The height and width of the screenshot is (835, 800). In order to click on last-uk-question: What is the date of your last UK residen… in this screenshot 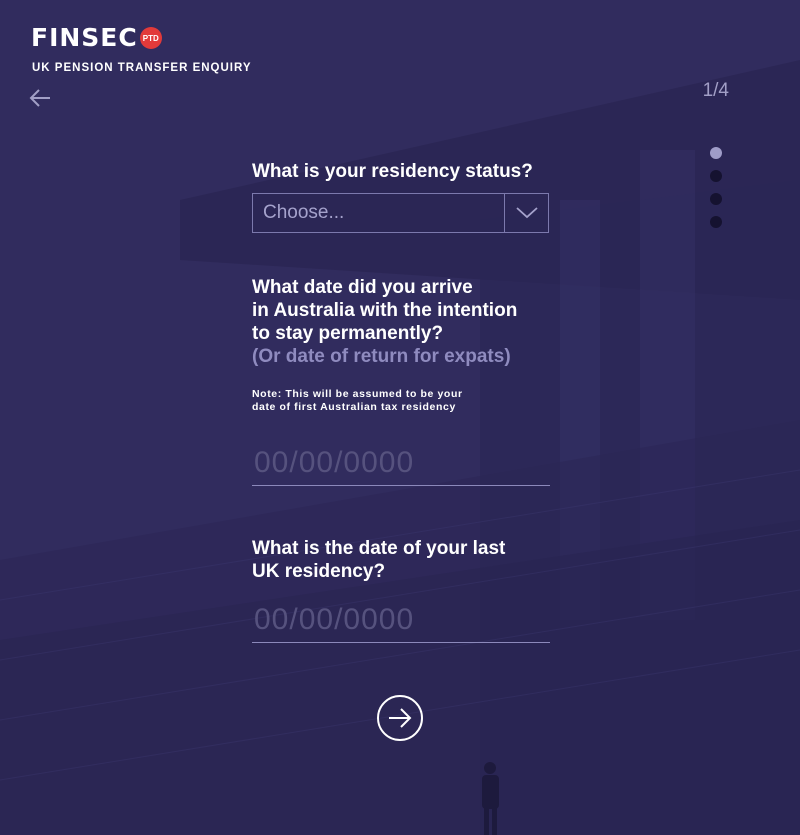, I will do `click(401, 560)`.